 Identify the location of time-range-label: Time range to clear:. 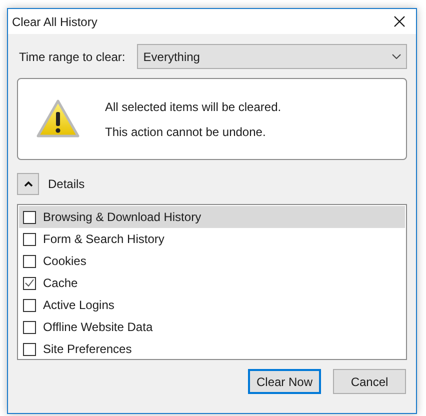
(72, 57).